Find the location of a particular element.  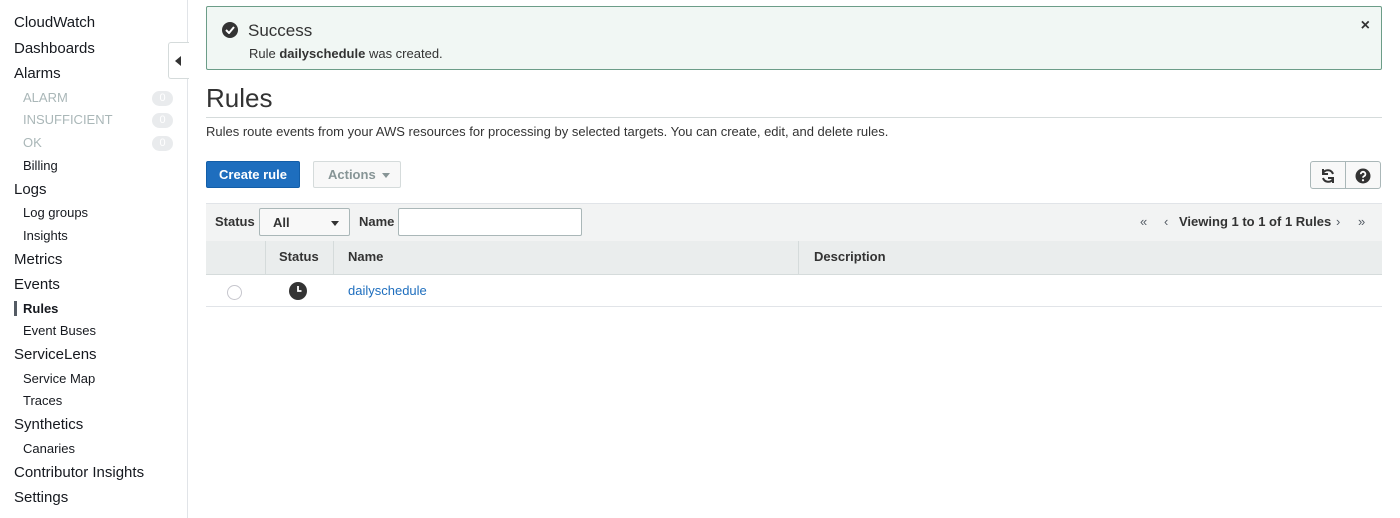

row-select-radio is located at coordinates (234, 292).